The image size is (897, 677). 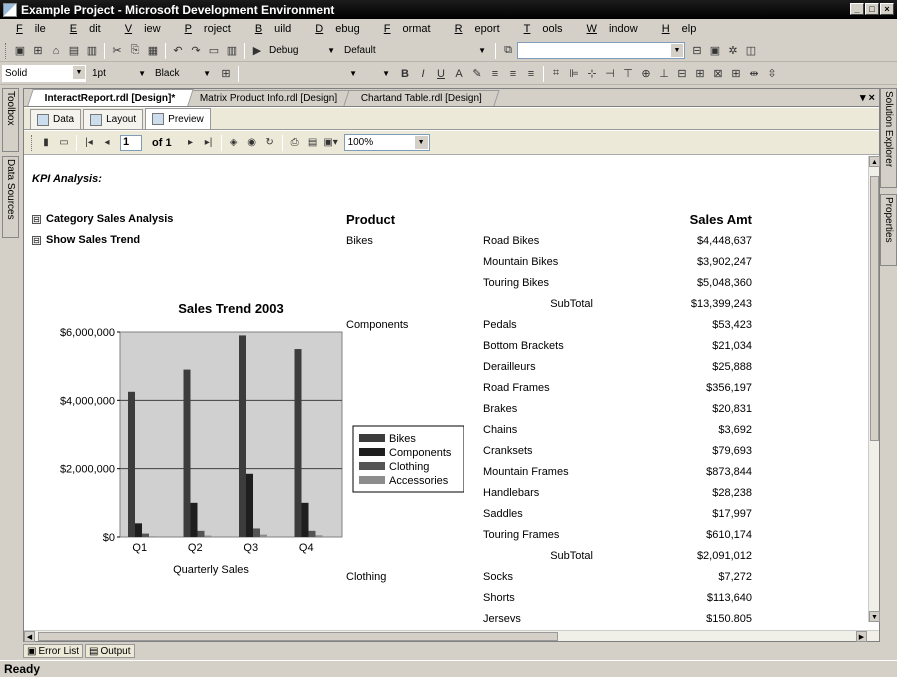 What do you see at coordinates (477, 29) in the screenshot?
I see `menu-item-report: Report` at bounding box center [477, 29].